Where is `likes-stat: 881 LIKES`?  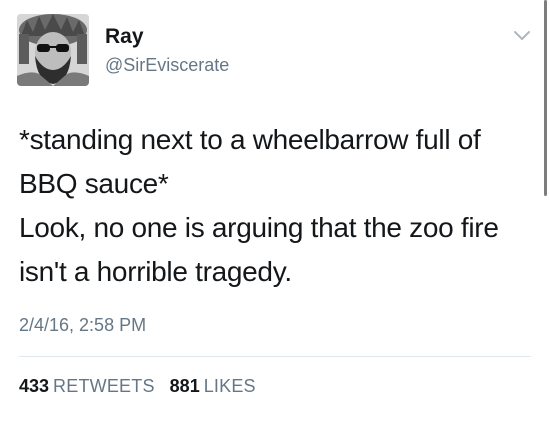 likes-stat: 881 LIKES is located at coordinates (213, 386).